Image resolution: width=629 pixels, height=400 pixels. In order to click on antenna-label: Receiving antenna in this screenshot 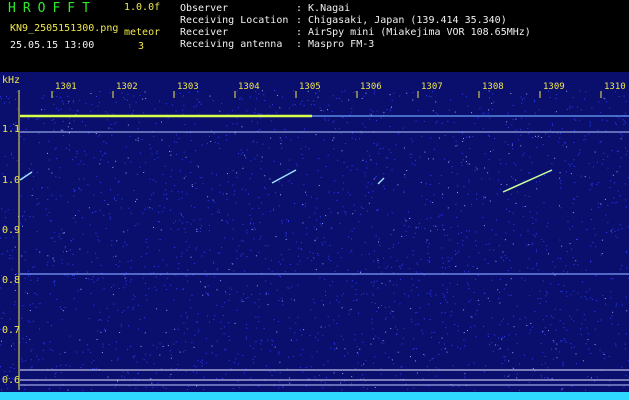, I will do `click(231, 44)`.